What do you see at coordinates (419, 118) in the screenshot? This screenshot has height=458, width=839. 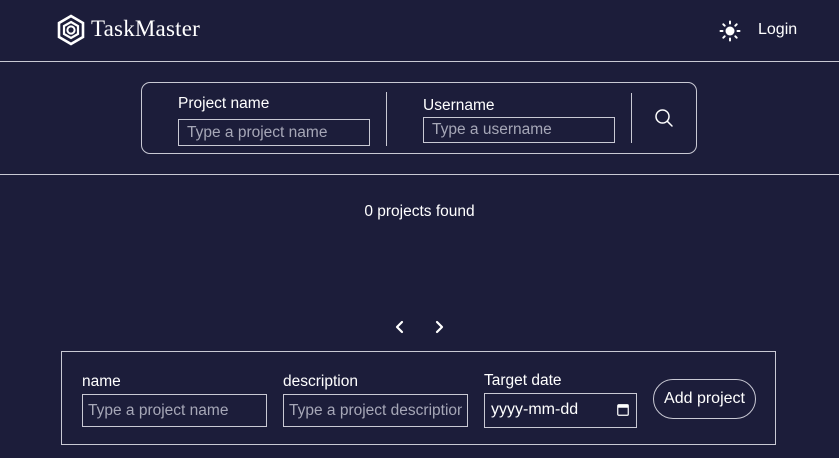 I see `search-panel: Project name Username` at bounding box center [419, 118].